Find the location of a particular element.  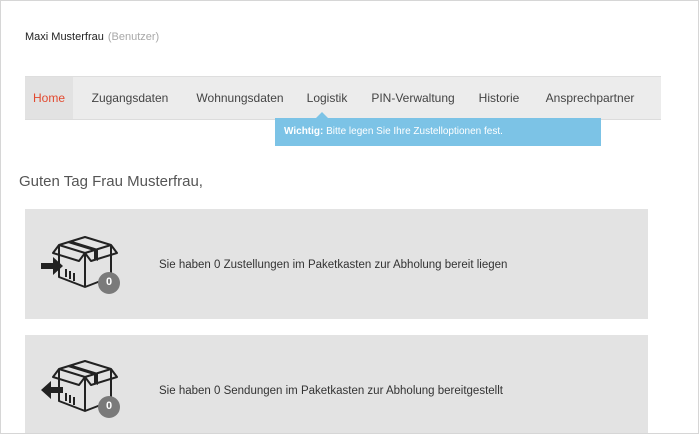

nav-tab-wohnungsdaten: Wohnungsdaten is located at coordinates (240, 98).